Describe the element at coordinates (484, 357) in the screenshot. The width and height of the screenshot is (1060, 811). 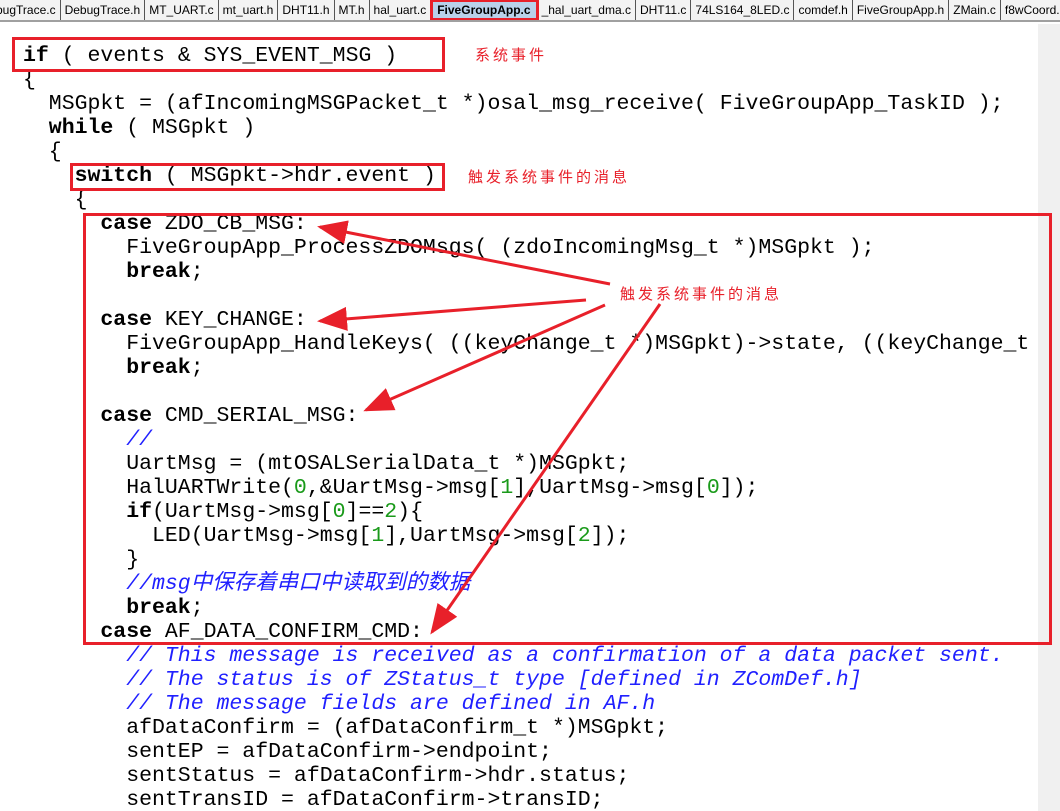
I see `arrow-to-cmd-serial-msg` at that location.